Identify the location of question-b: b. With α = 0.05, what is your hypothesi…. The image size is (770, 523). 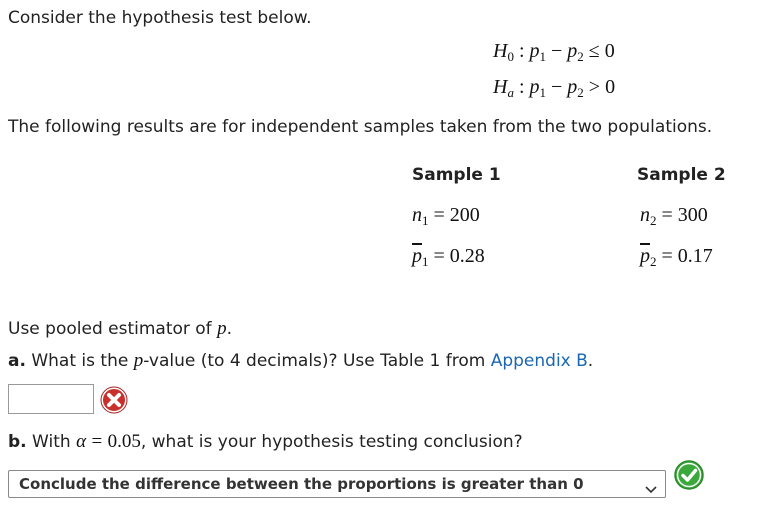
(265, 441).